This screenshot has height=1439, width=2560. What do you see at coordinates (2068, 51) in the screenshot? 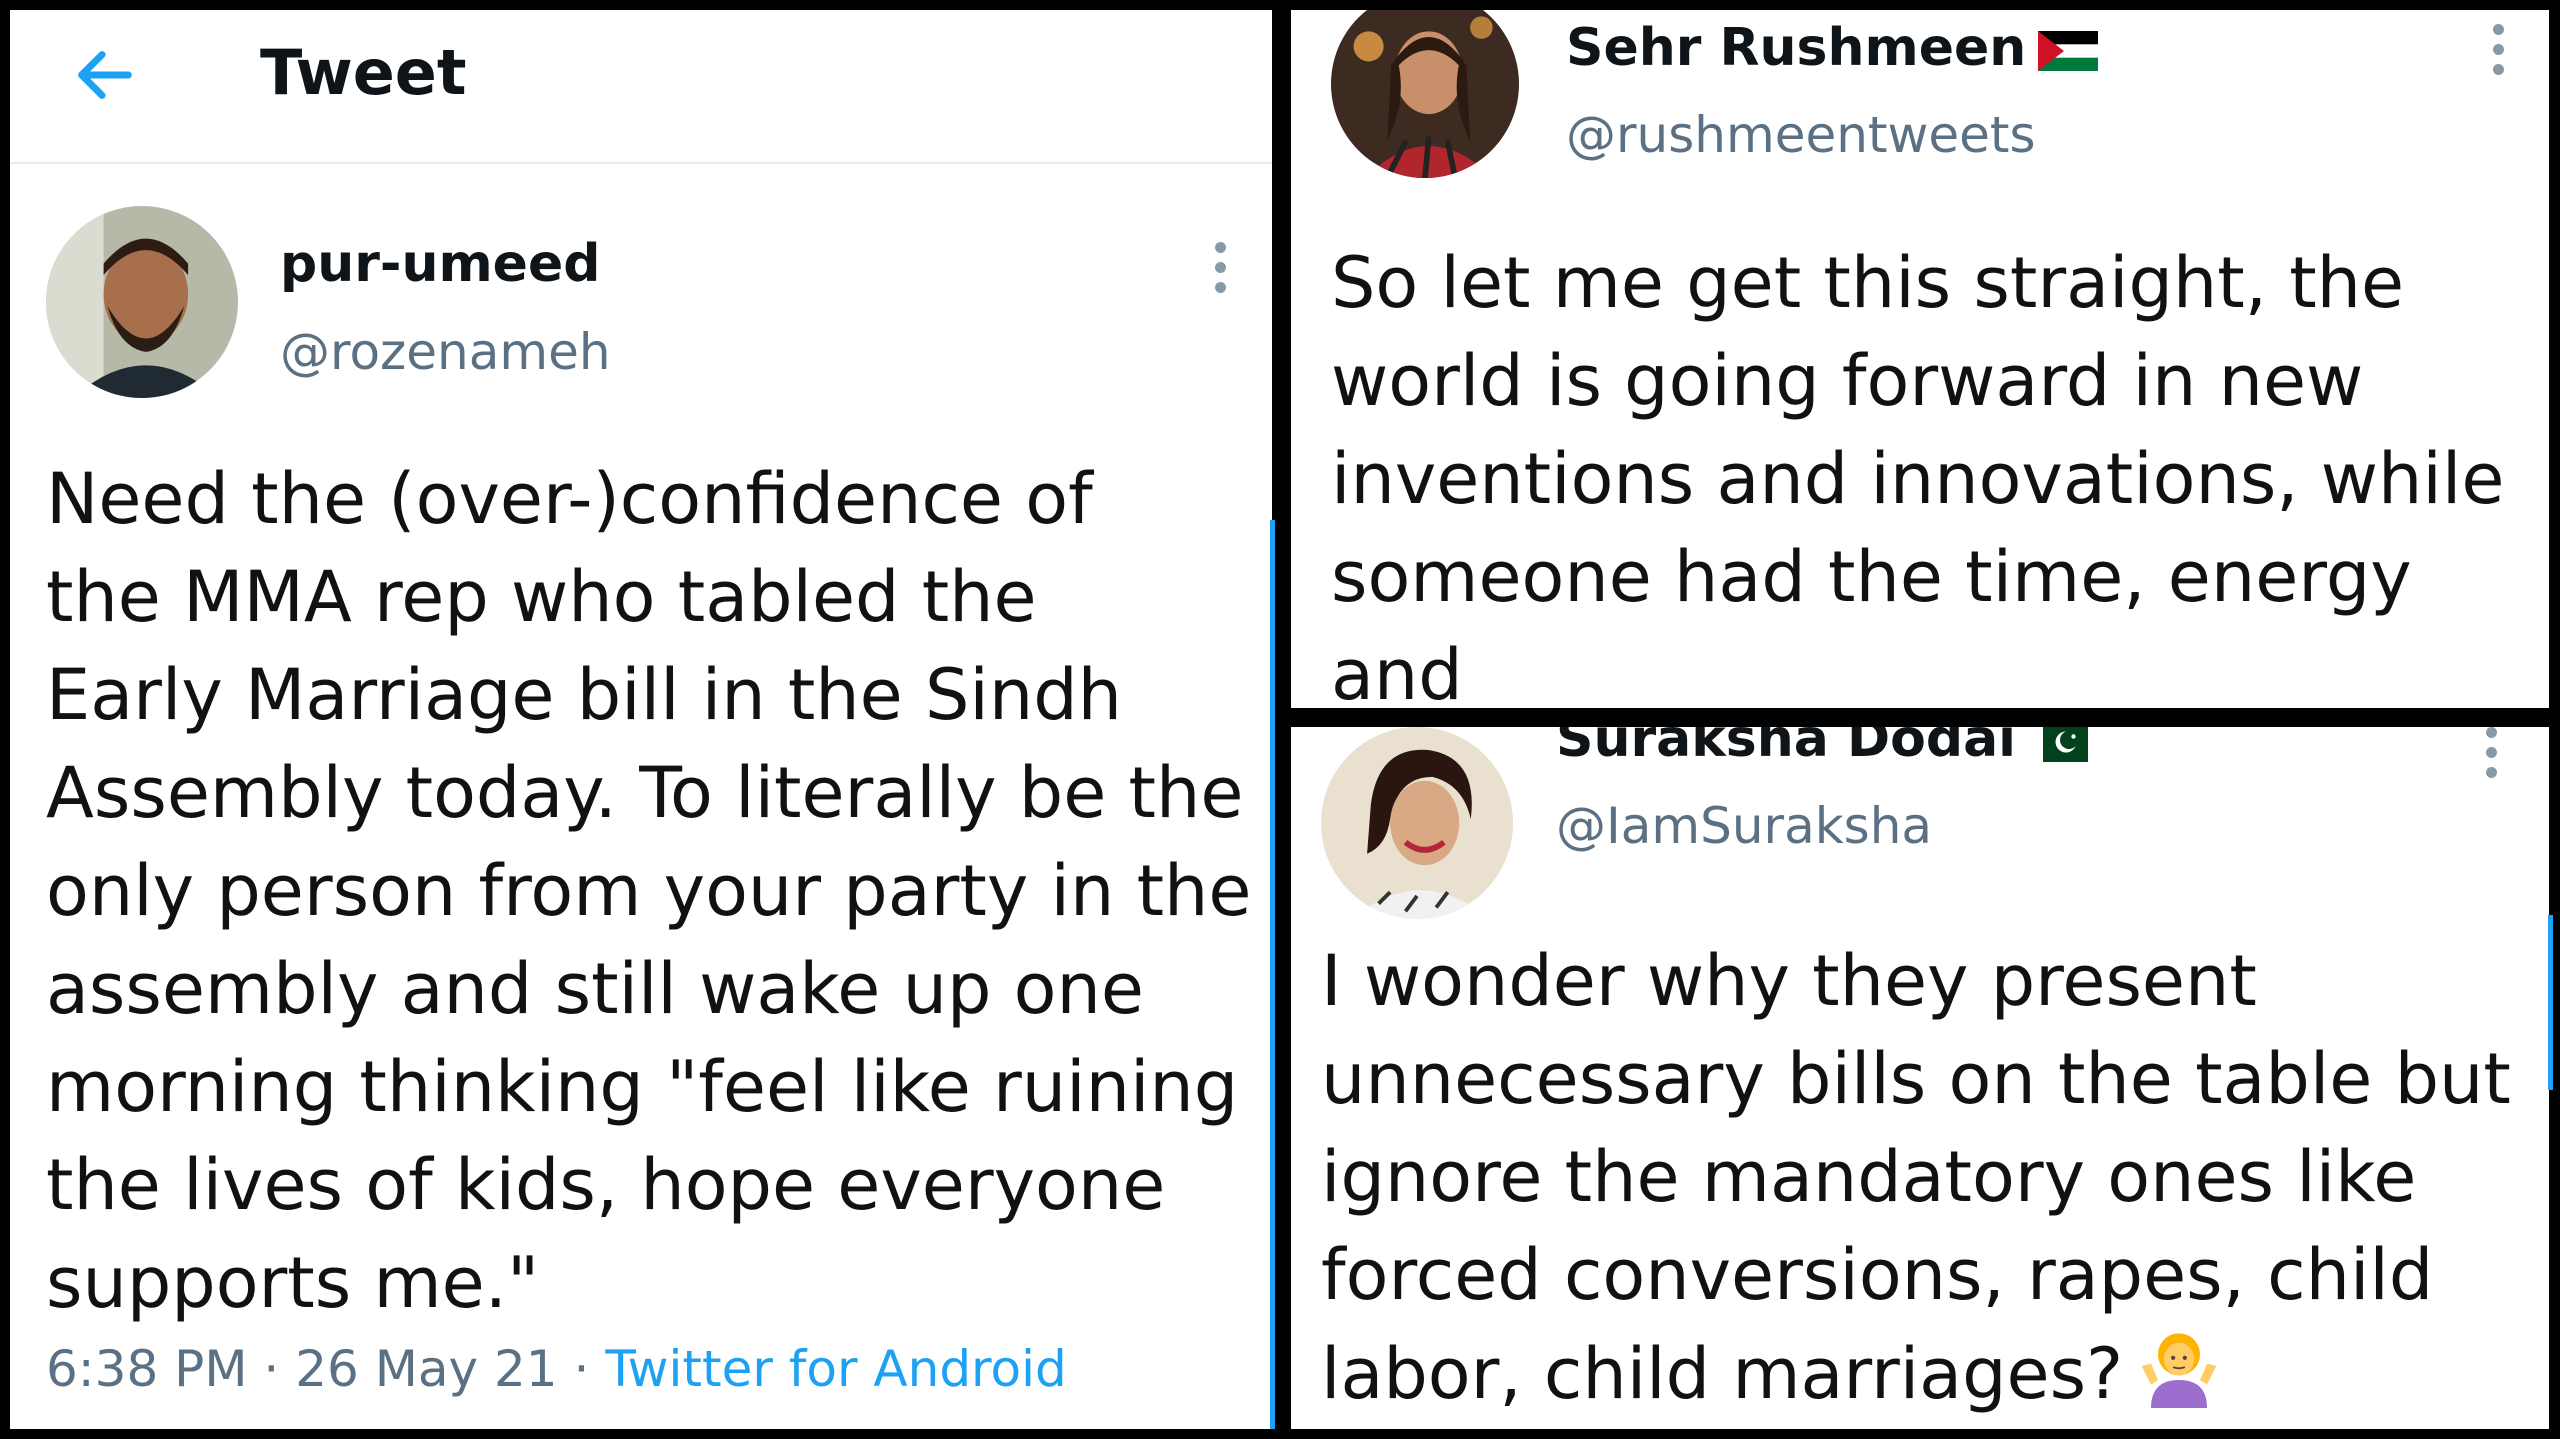
I see `palestine-flag-icon` at bounding box center [2068, 51].